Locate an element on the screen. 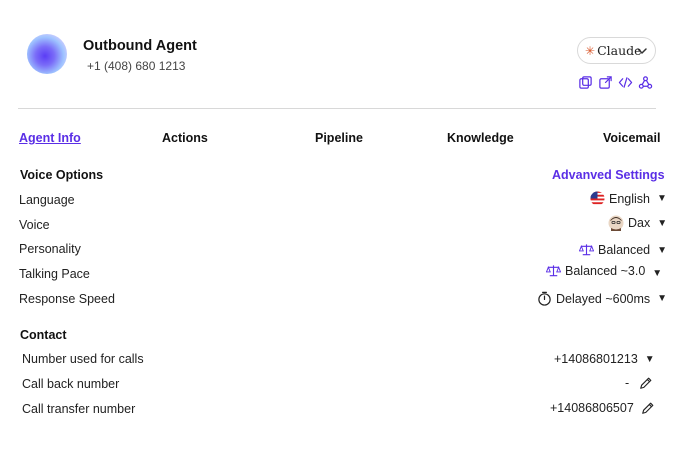  header-divider is located at coordinates (337, 108).